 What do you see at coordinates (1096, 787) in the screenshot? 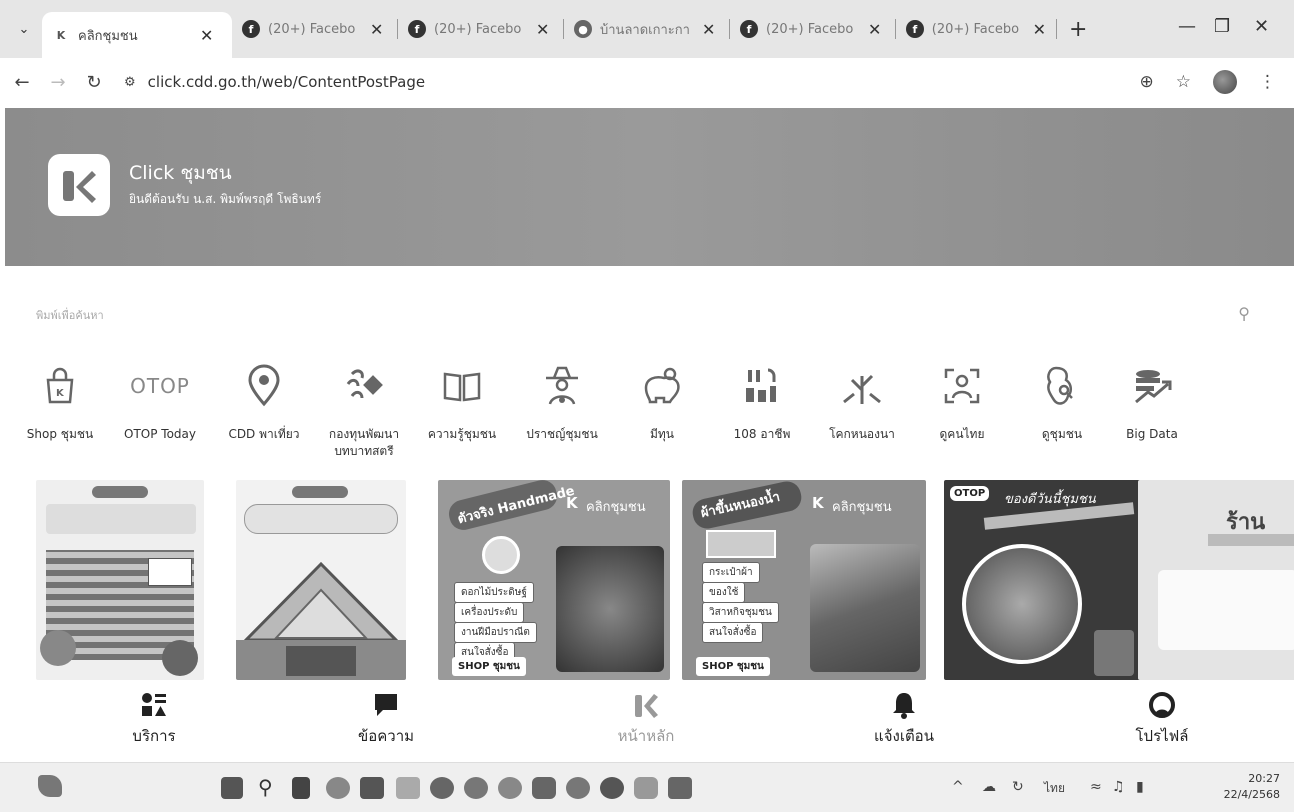
I see `wifi-icon: ≈` at bounding box center [1096, 787].